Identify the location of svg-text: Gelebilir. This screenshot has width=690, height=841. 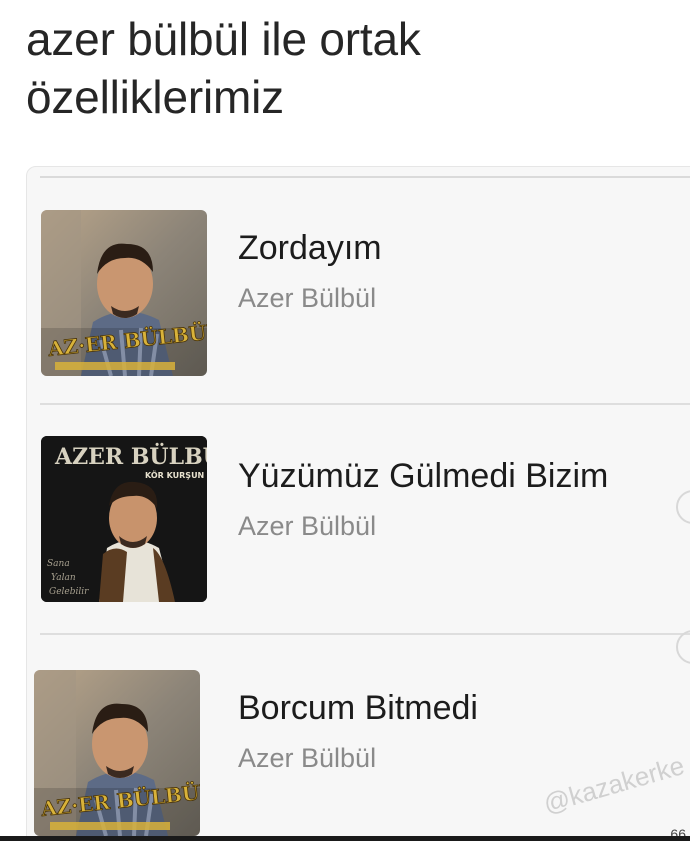
(69, 592).